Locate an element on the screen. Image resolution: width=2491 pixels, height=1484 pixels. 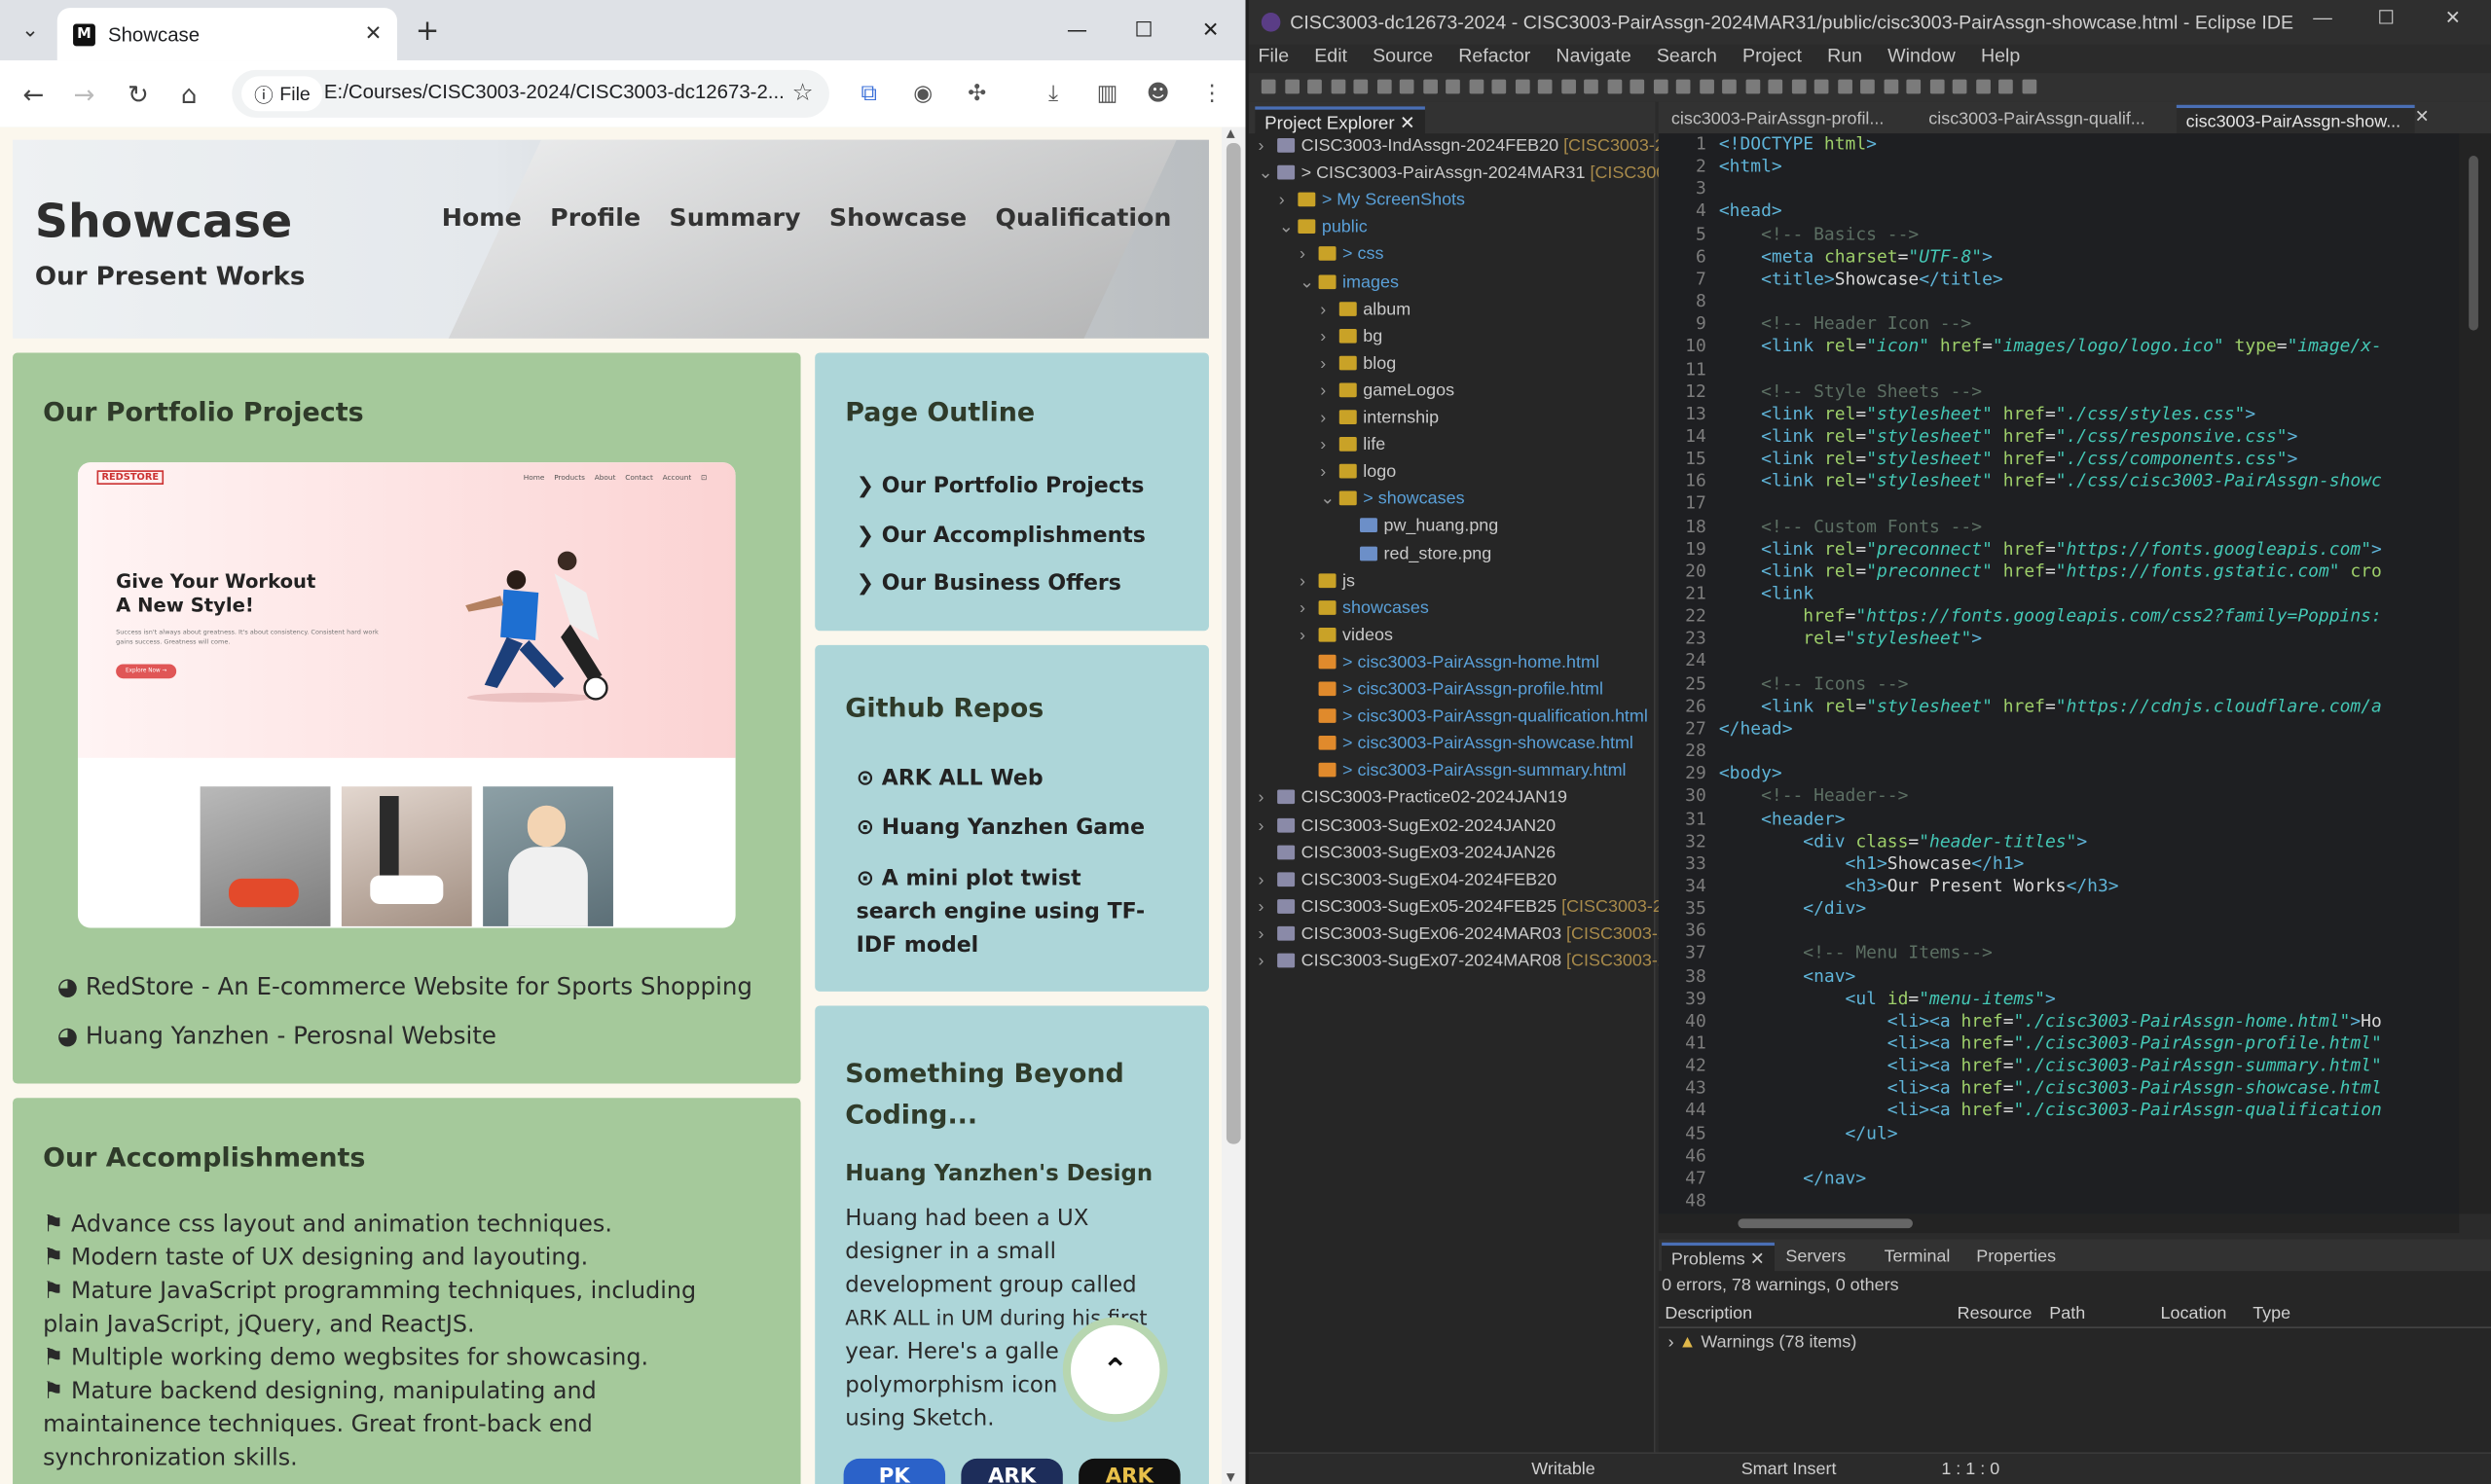
tree-item: ⌄ public is located at coordinates (1323, 229).